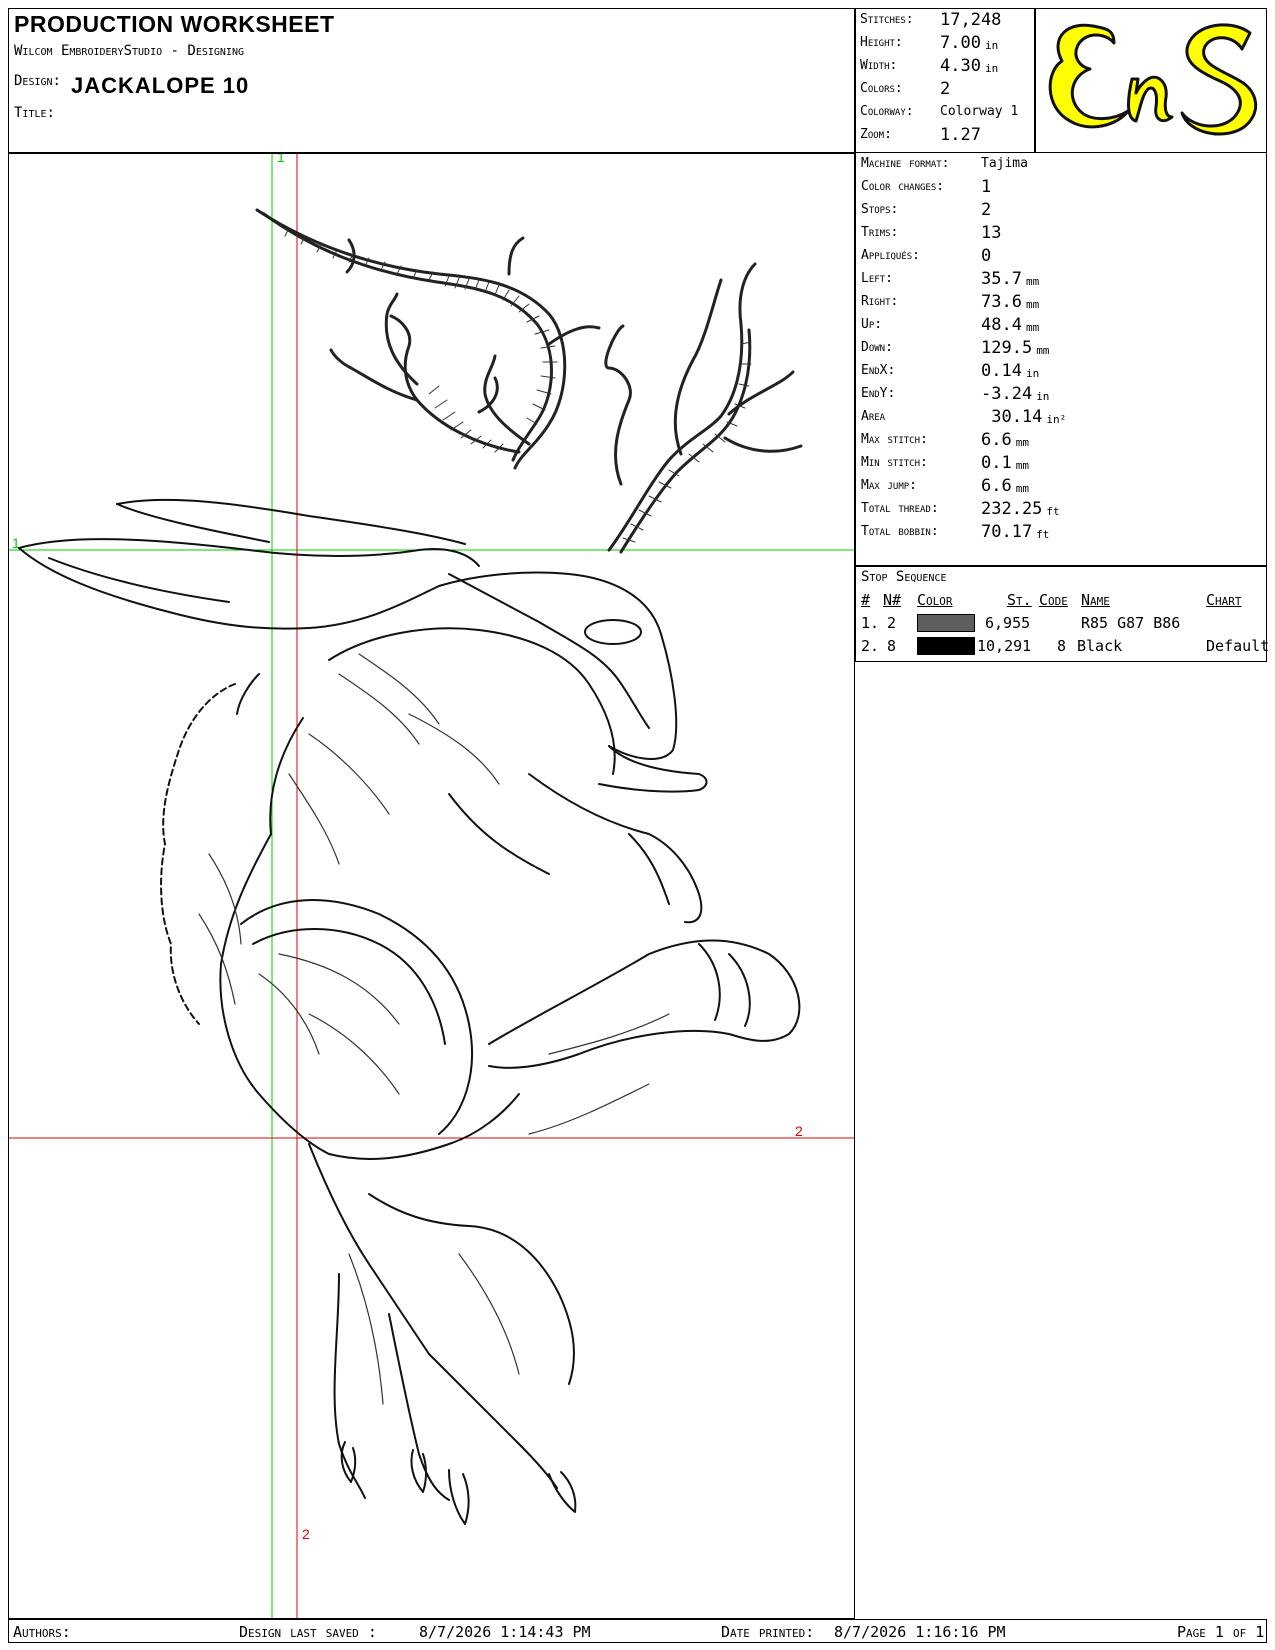 Image resolution: width=1275 pixels, height=1650 pixels. I want to click on header-n: N#, so click(892, 600).